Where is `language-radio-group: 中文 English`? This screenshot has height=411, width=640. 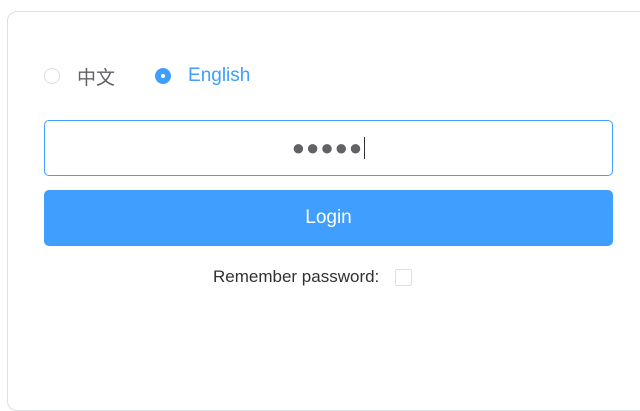 language-radio-group: 中文 English is located at coordinates (147, 76).